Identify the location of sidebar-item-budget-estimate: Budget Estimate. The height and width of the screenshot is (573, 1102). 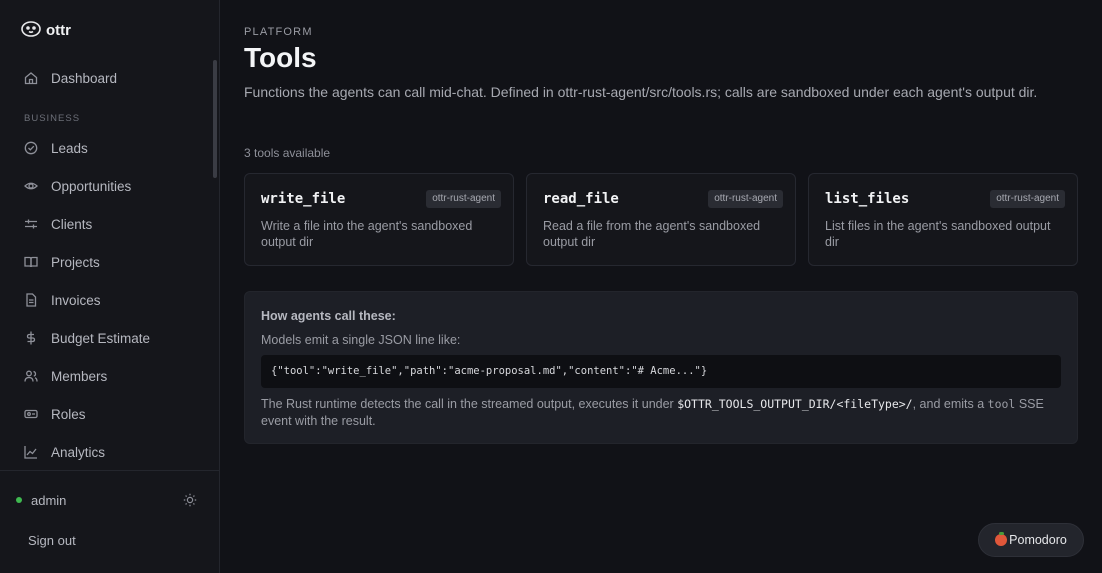
(108, 338).